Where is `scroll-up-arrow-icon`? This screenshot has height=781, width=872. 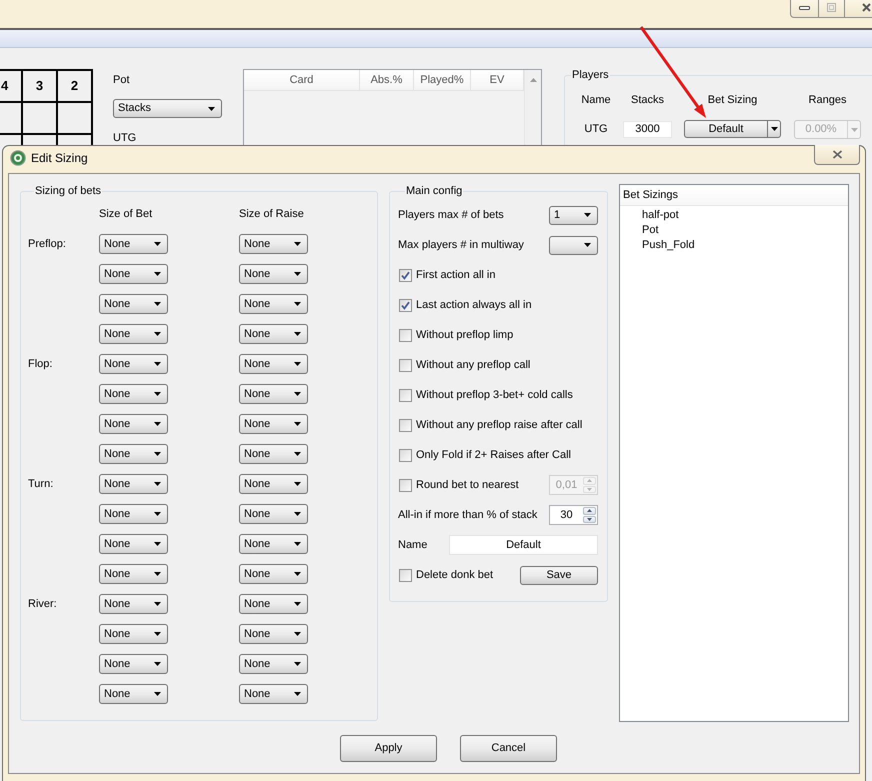 scroll-up-arrow-icon is located at coordinates (533, 80).